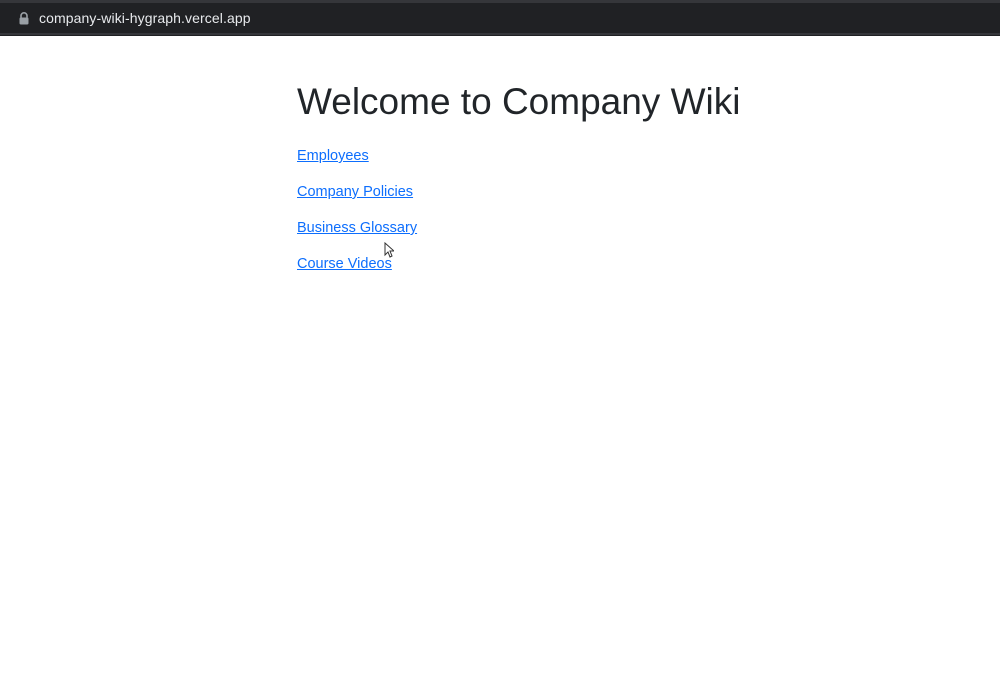  Describe the element at coordinates (357, 156) in the screenshot. I see `link-employees: Employees` at that location.